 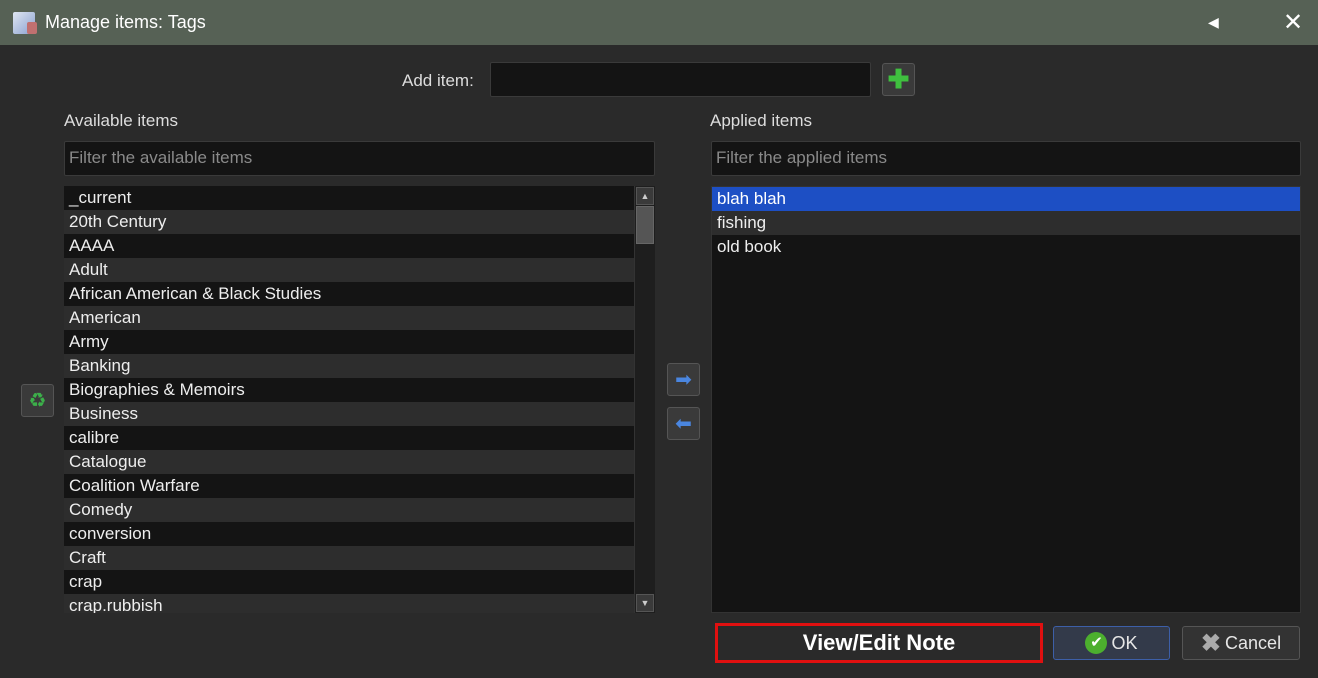 I want to click on list-item: Biographies & Memoirs, so click(x=349, y=390).